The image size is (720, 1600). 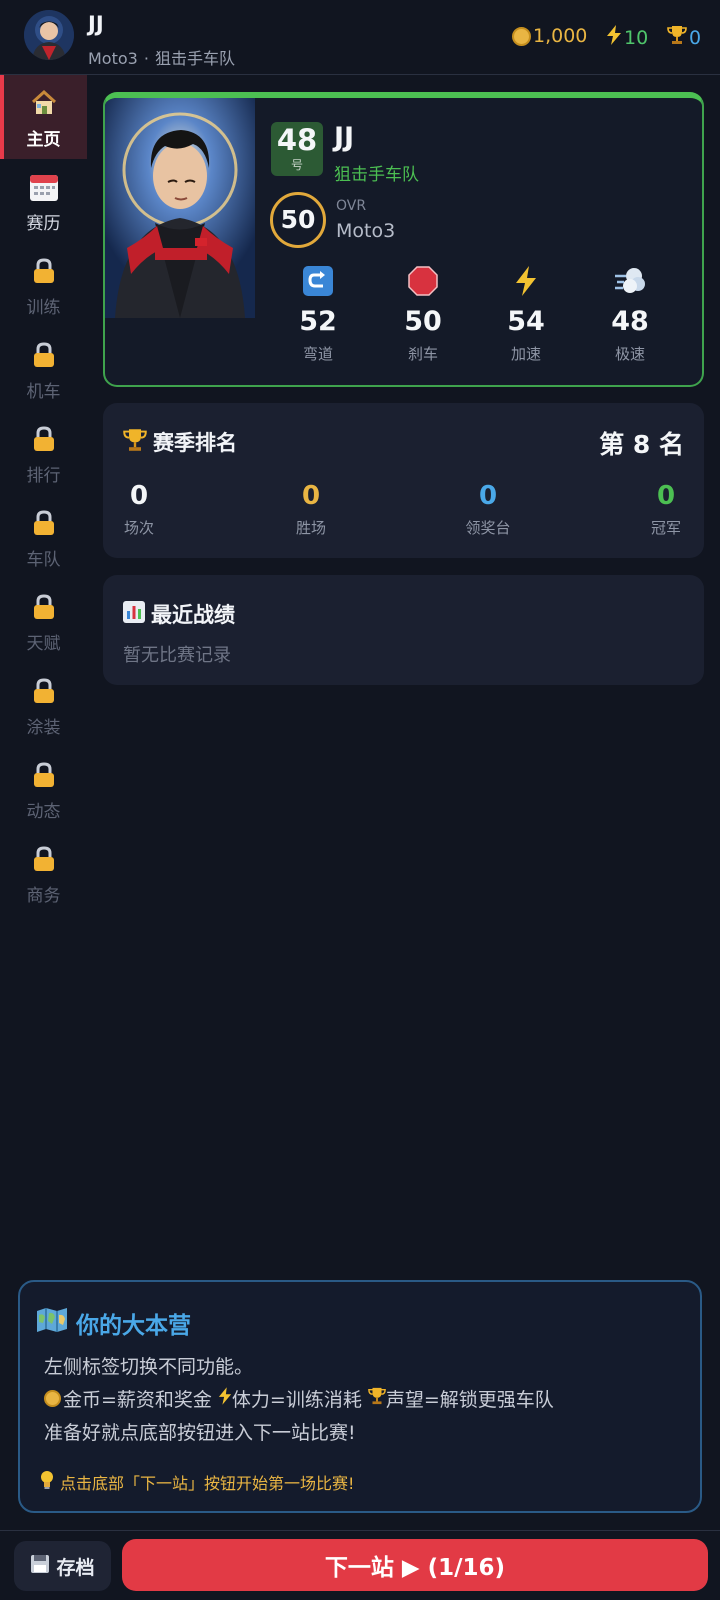 What do you see at coordinates (317, 354) in the screenshot?
I see `stat-label: 弯道` at bounding box center [317, 354].